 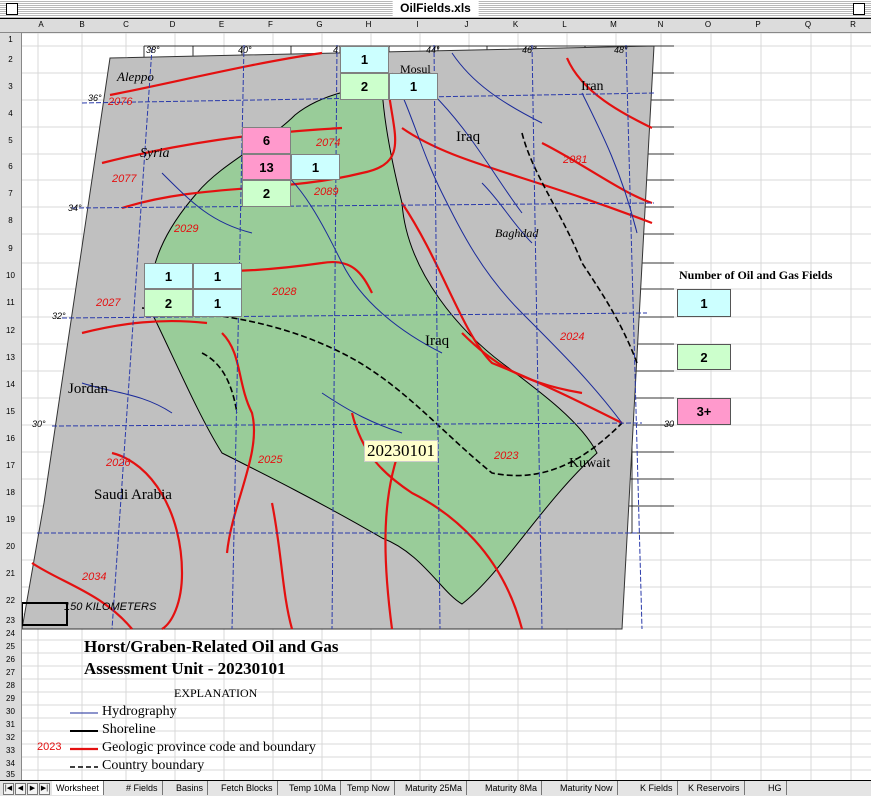 What do you see at coordinates (270, 460) in the screenshot?
I see `province-code-2025: 2025` at bounding box center [270, 460].